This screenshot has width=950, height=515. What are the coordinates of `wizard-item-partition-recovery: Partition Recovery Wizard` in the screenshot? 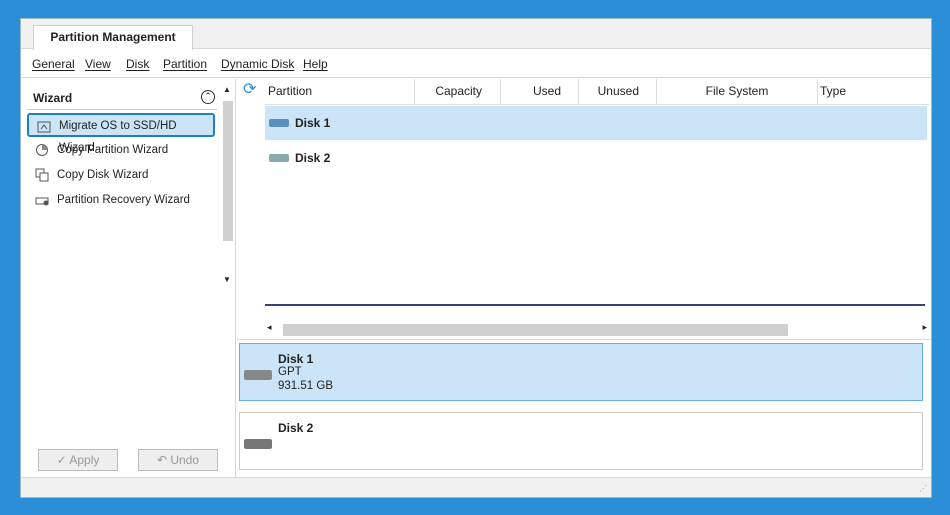 It's located at (121, 201).